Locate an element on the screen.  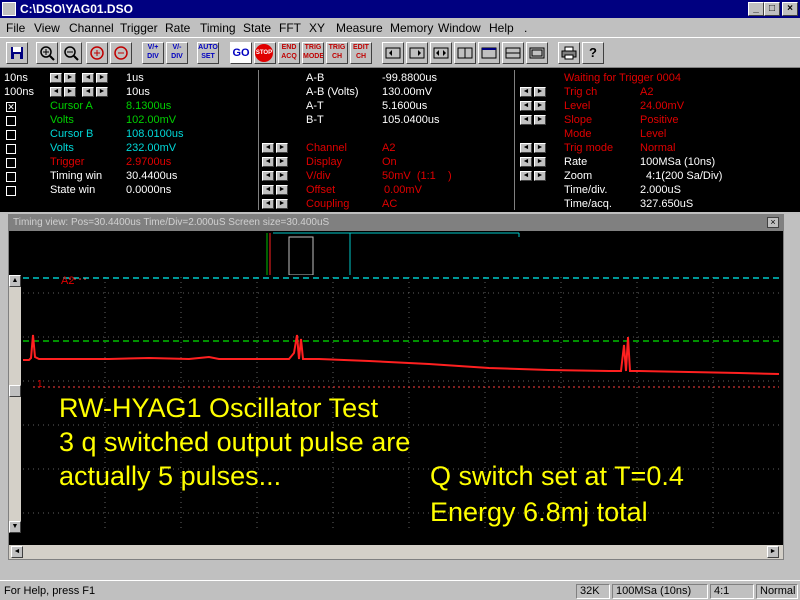
volts-b-label: Volts is located at coordinates (62, 148).